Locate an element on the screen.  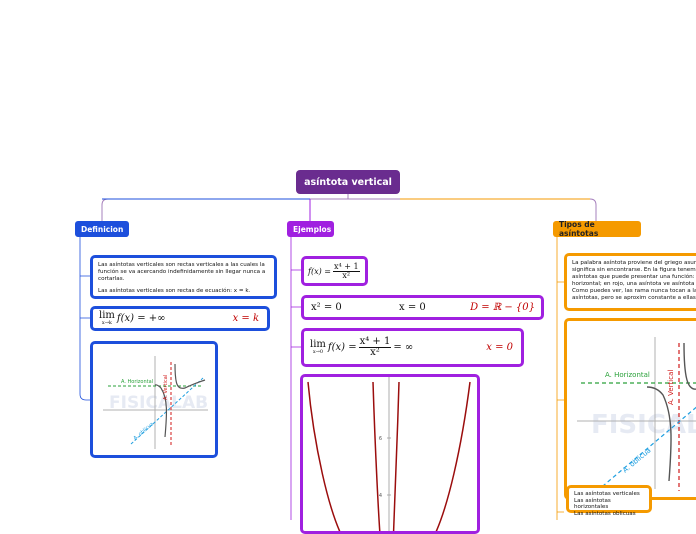
function-graph: 6 4 is located at coordinates (389, 454).